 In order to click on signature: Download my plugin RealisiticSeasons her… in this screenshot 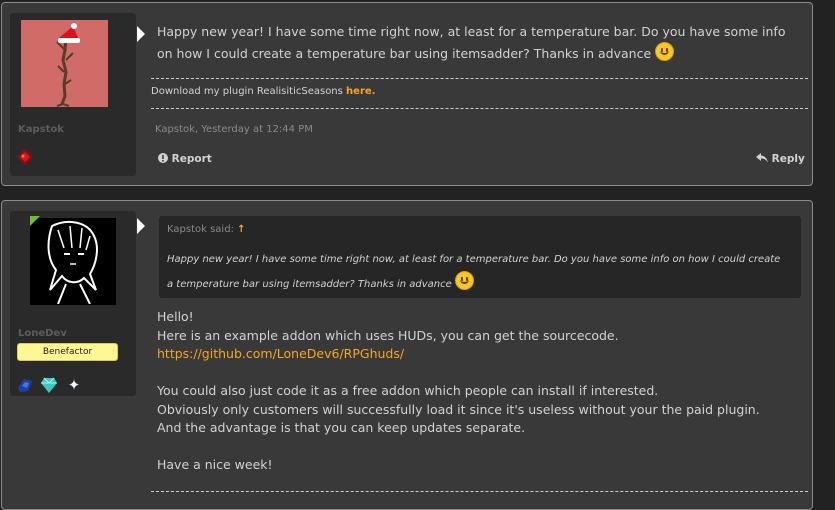, I will do `click(263, 91)`.